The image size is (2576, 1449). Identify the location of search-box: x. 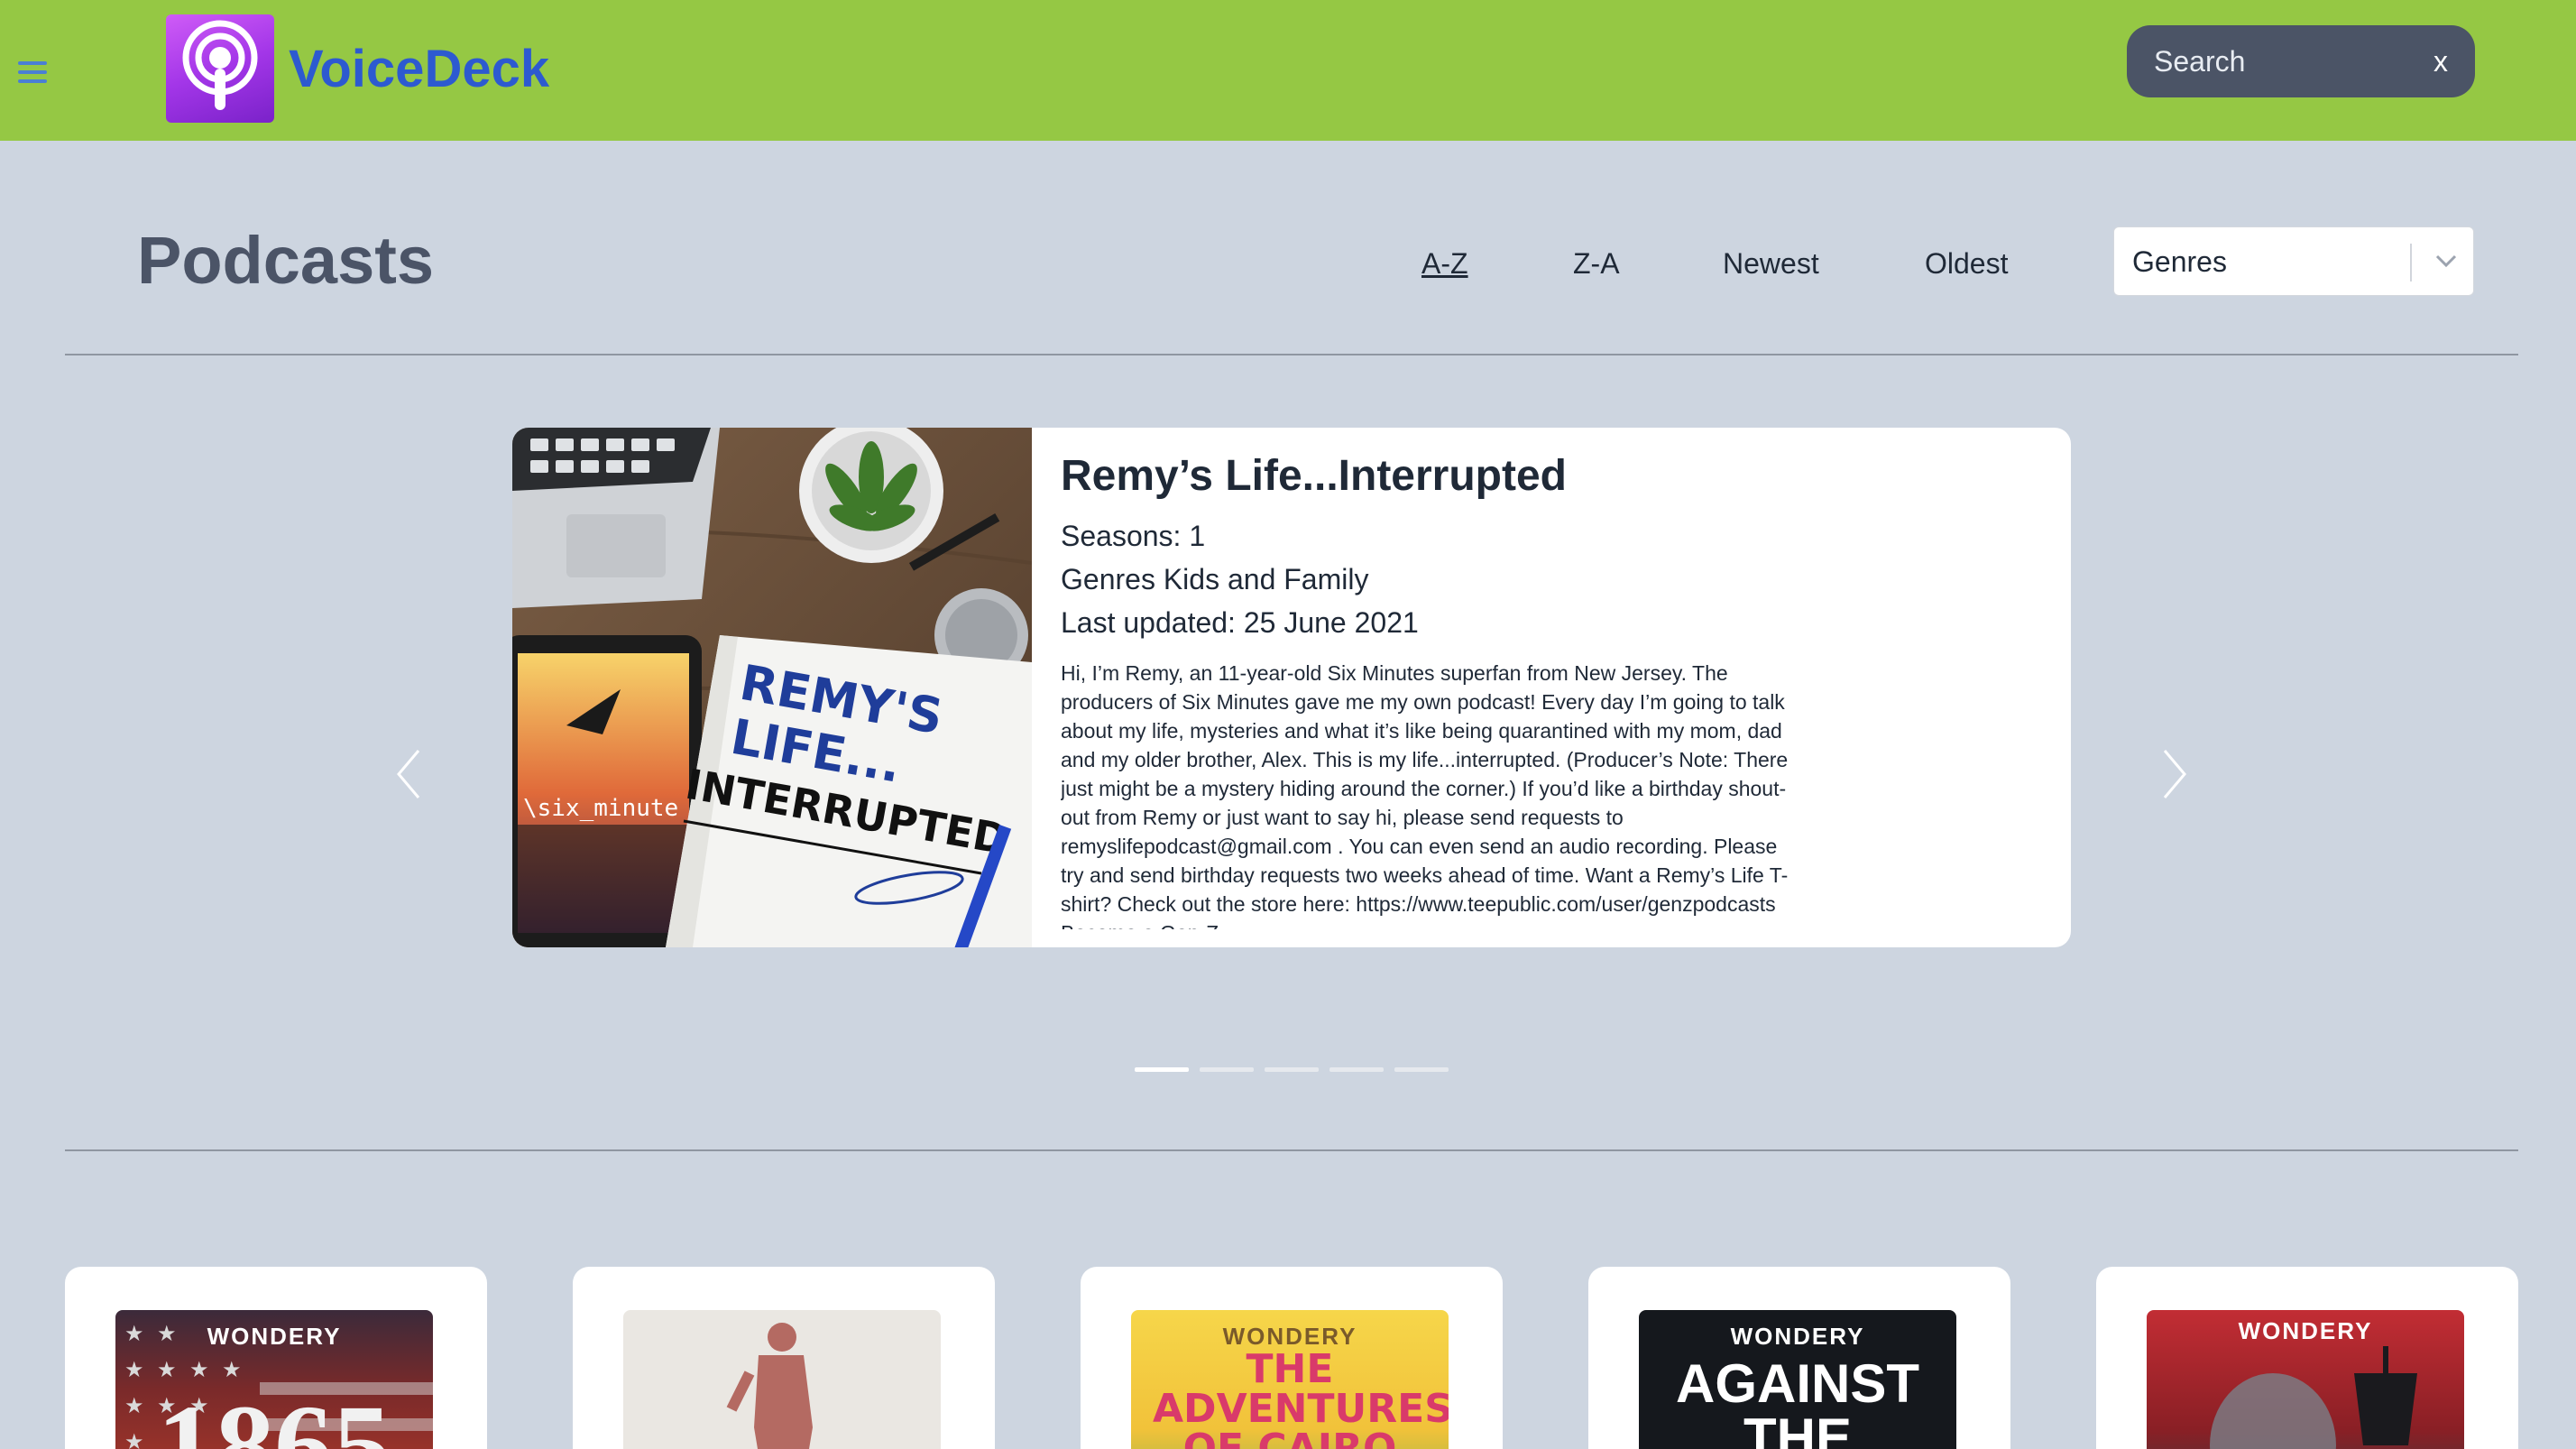
(2301, 61).